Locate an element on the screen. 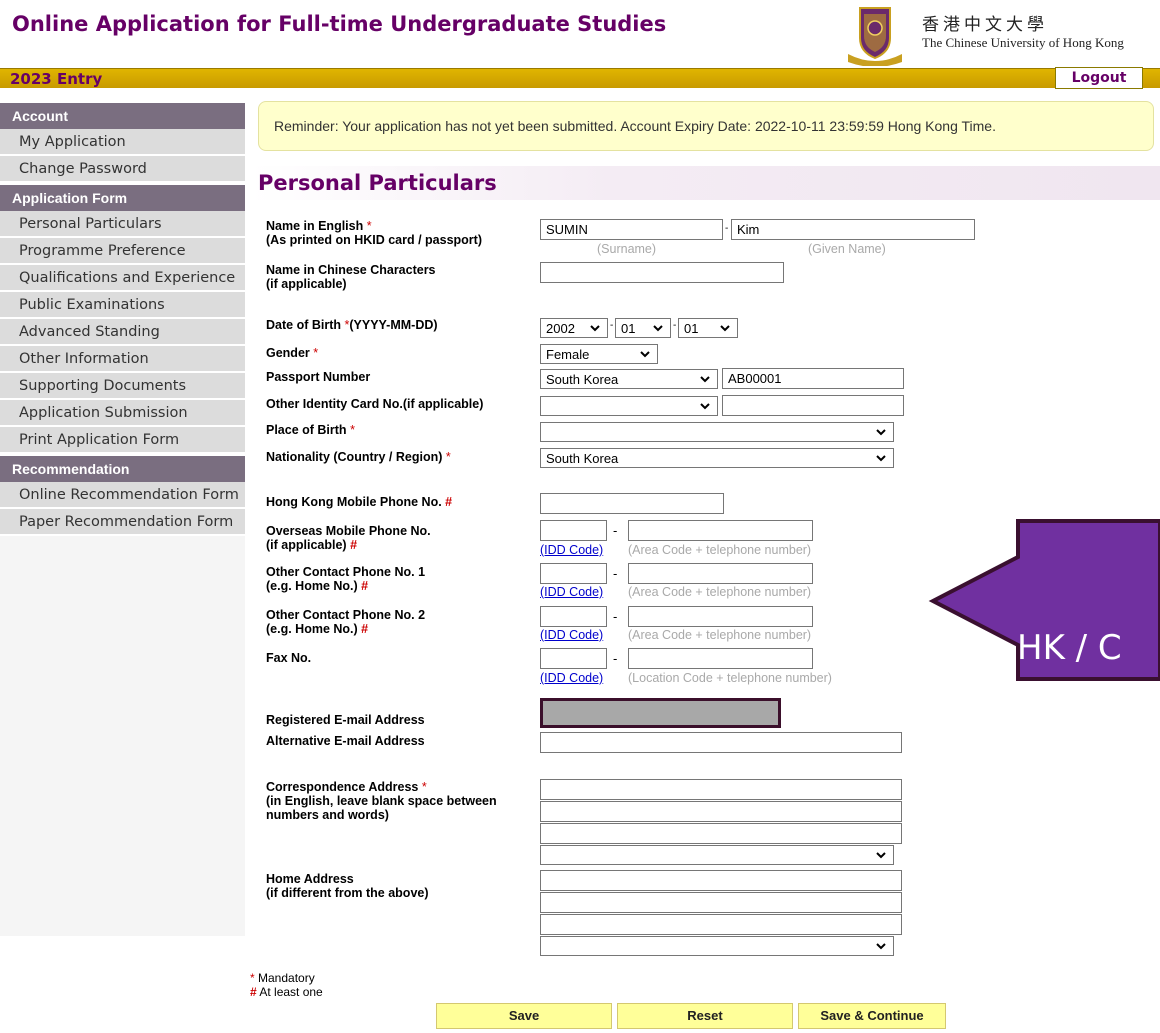 This screenshot has height=1033, width=1160. sidebar-item-programme-preference: Programme Preference is located at coordinates (122, 251).